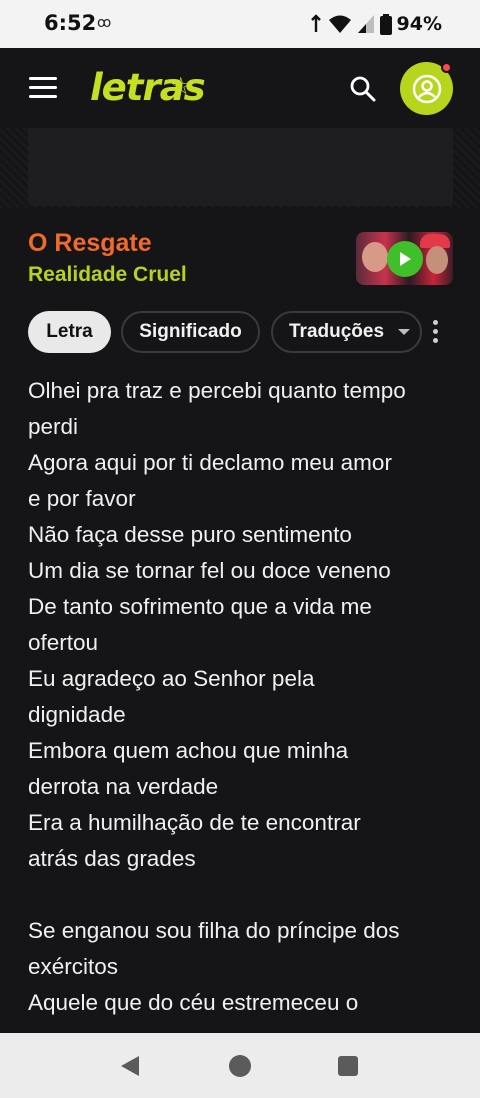 This screenshot has height=1098, width=480. Describe the element at coordinates (375, 24) in the screenshot. I see `status-indicators: 94%` at that location.